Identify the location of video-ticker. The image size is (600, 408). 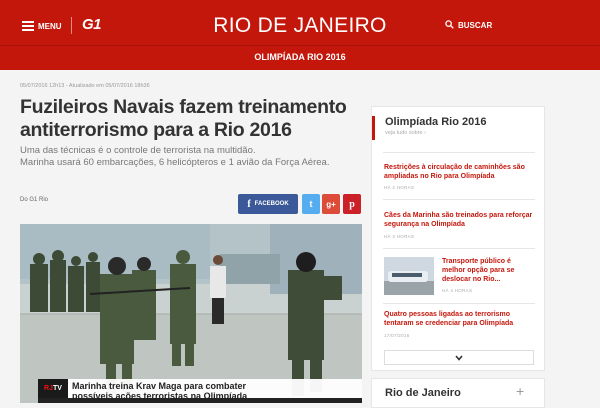
(200, 400).